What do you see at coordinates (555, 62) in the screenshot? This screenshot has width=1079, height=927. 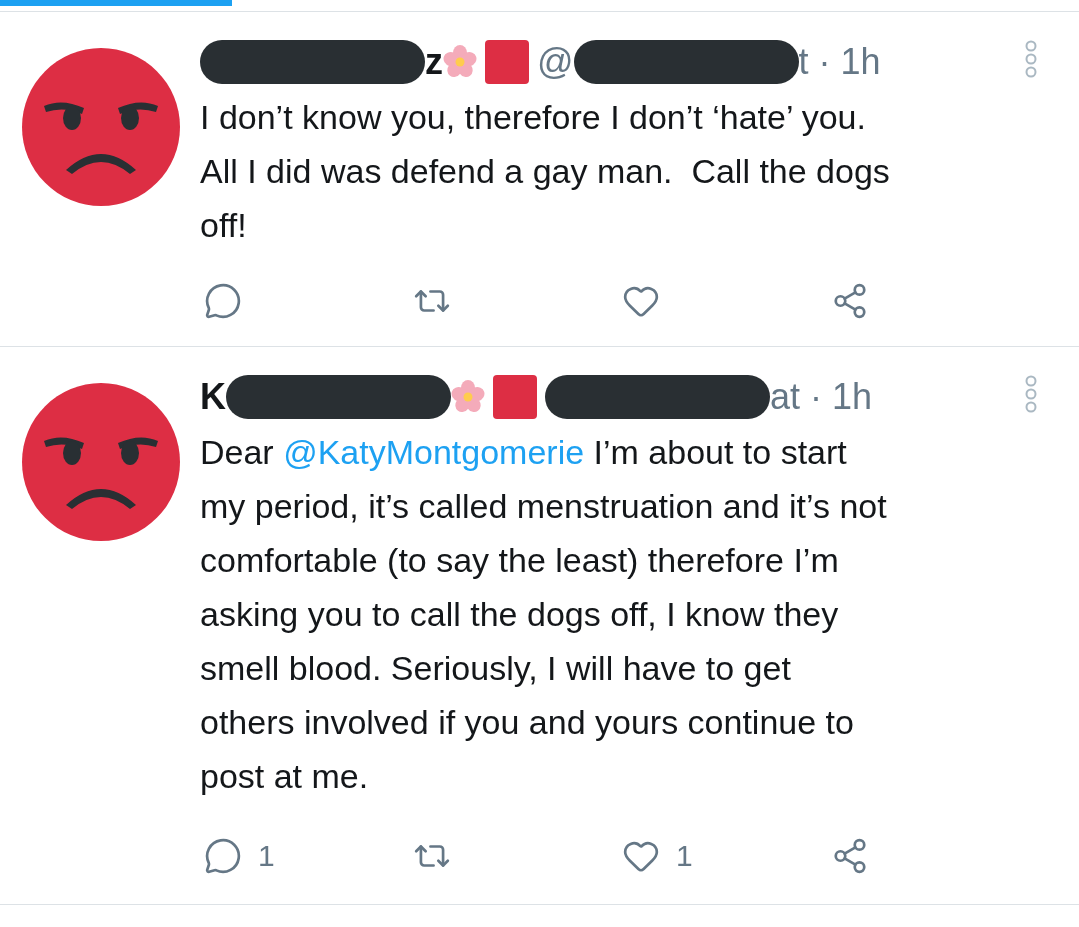 I see `tweet-meta: @` at bounding box center [555, 62].